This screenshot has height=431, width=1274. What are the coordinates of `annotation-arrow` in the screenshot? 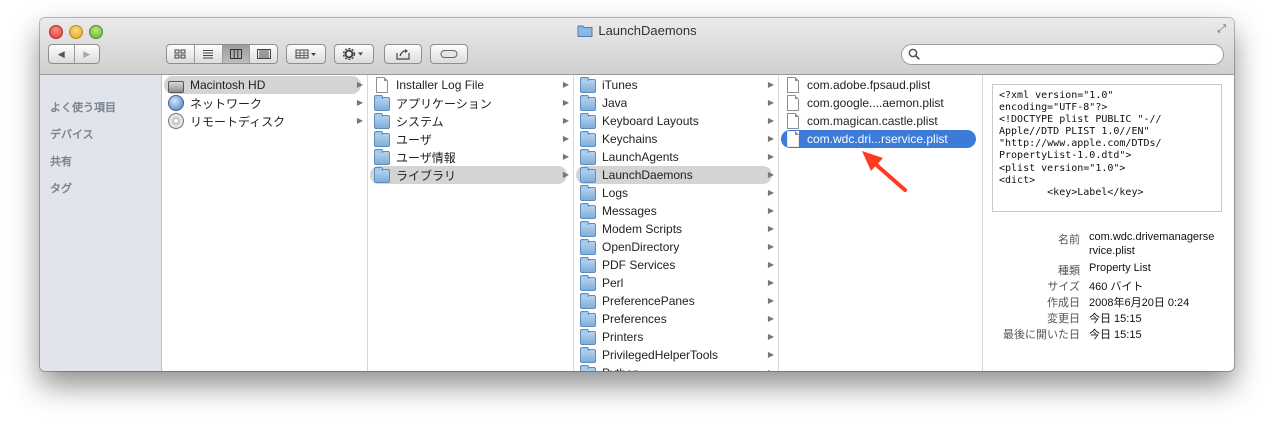 It's located at (884, 171).